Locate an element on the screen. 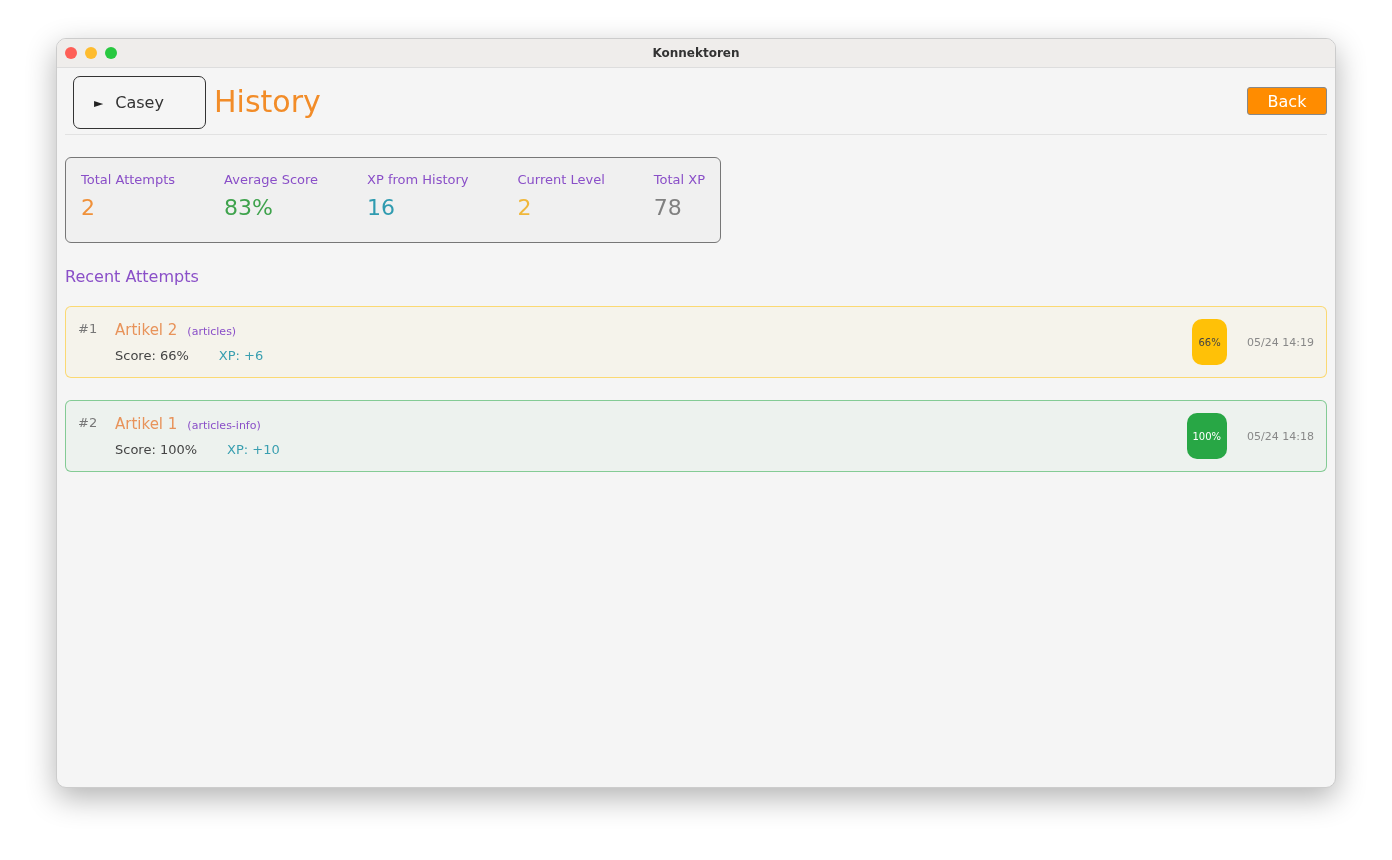 The height and width of the screenshot is (860, 1392). score-badge: 100% is located at coordinates (1207, 436).